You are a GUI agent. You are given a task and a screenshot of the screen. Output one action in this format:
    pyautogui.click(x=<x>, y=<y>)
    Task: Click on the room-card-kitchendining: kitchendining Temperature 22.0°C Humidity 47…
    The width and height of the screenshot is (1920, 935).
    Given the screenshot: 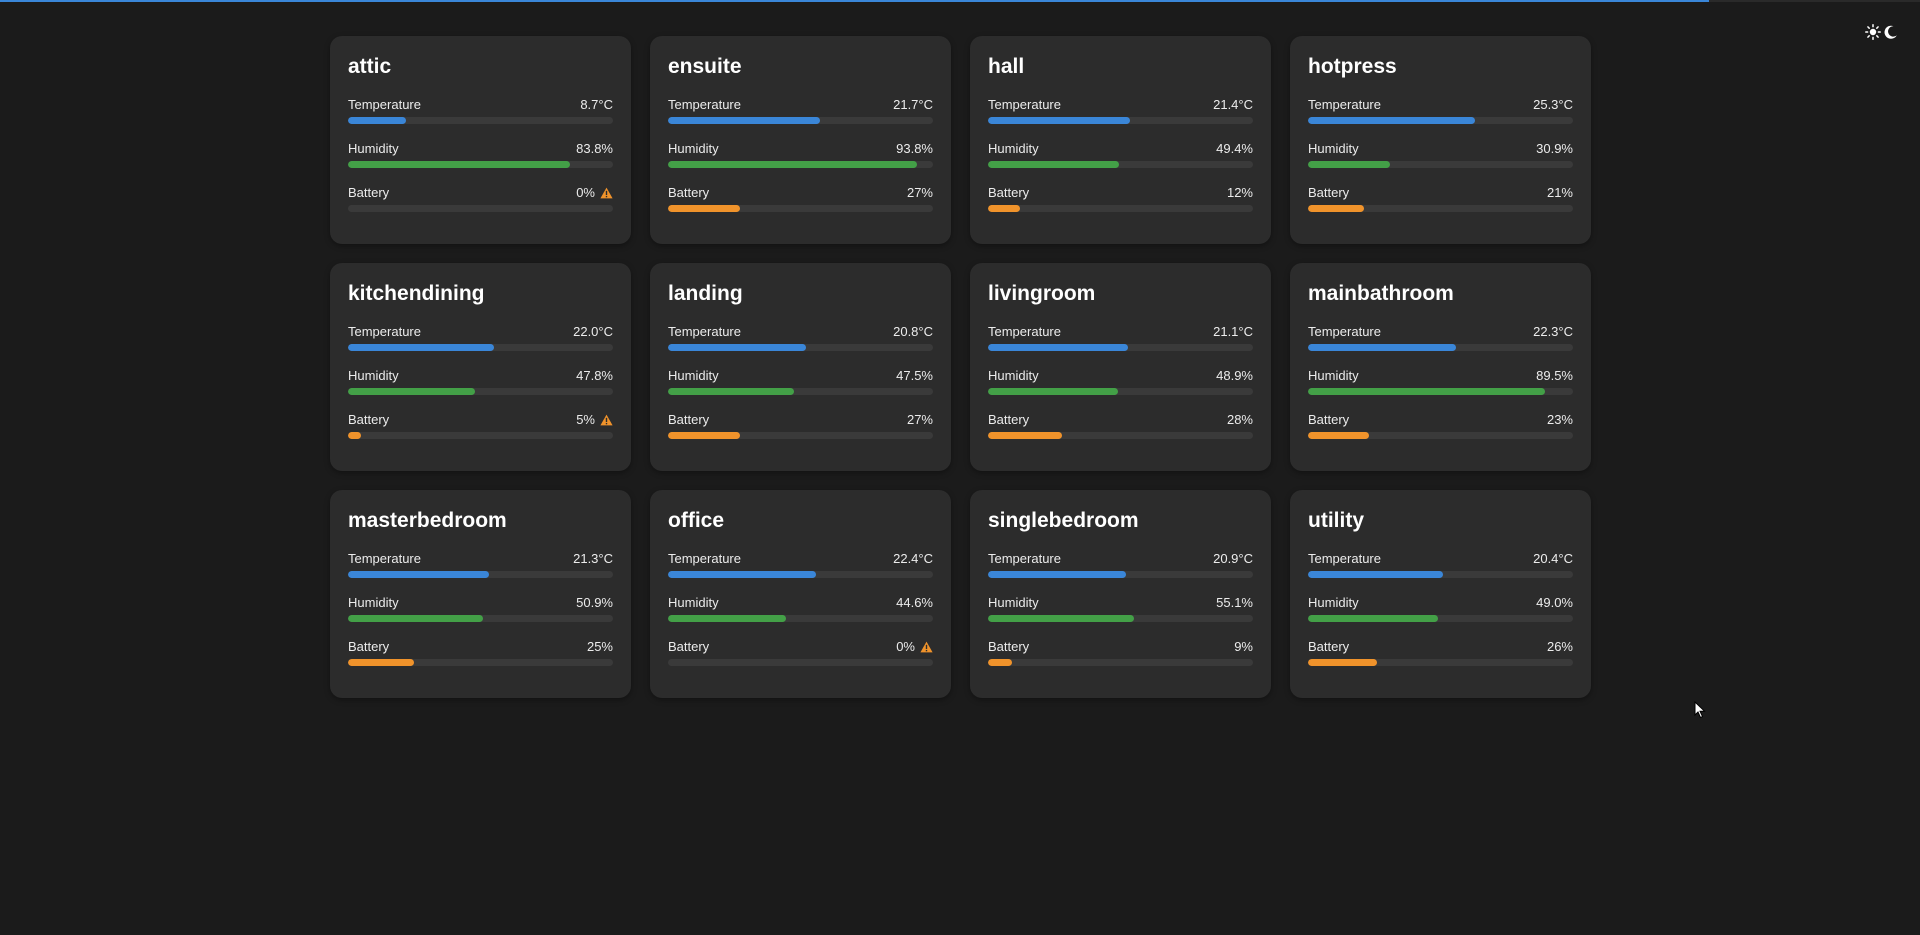 What is the action you would take?
    pyautogui.click(x=480, y=367)
    